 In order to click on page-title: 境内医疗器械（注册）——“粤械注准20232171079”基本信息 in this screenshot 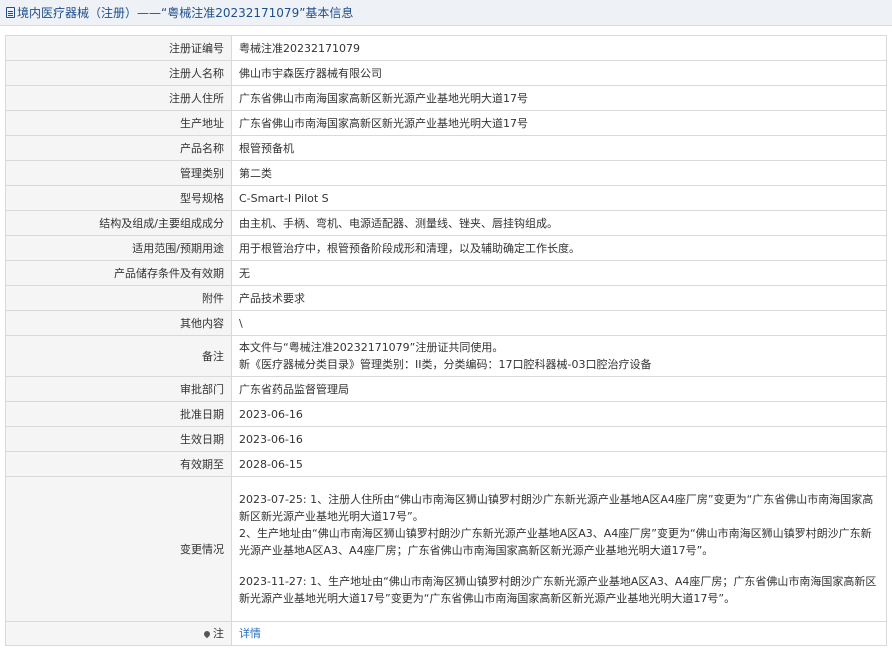, I will do `click(446, 13)`.